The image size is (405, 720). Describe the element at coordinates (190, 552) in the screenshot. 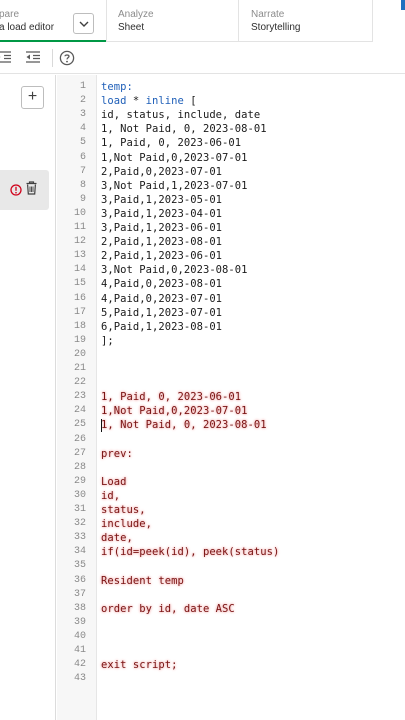

I see `code-line: if(id=peek(id), peek(status)` at that location.